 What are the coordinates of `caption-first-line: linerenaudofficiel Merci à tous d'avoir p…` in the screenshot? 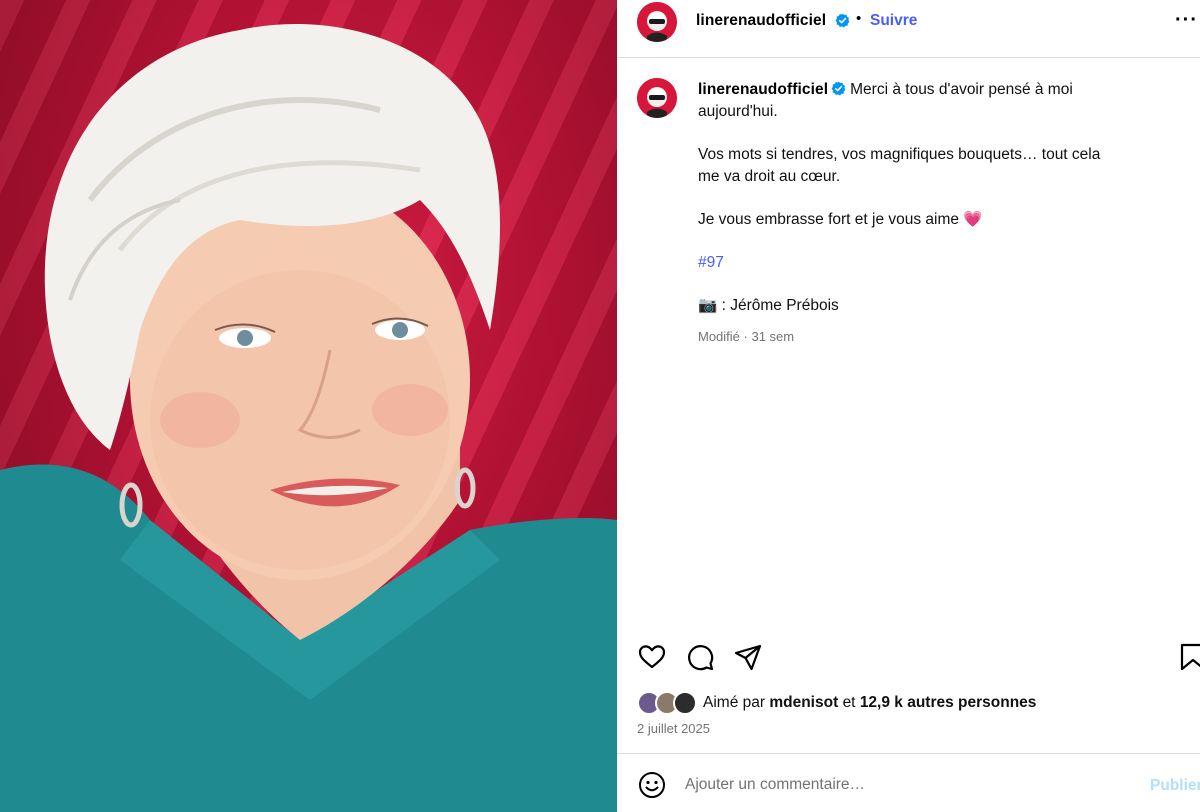 It's located at (908, 101).